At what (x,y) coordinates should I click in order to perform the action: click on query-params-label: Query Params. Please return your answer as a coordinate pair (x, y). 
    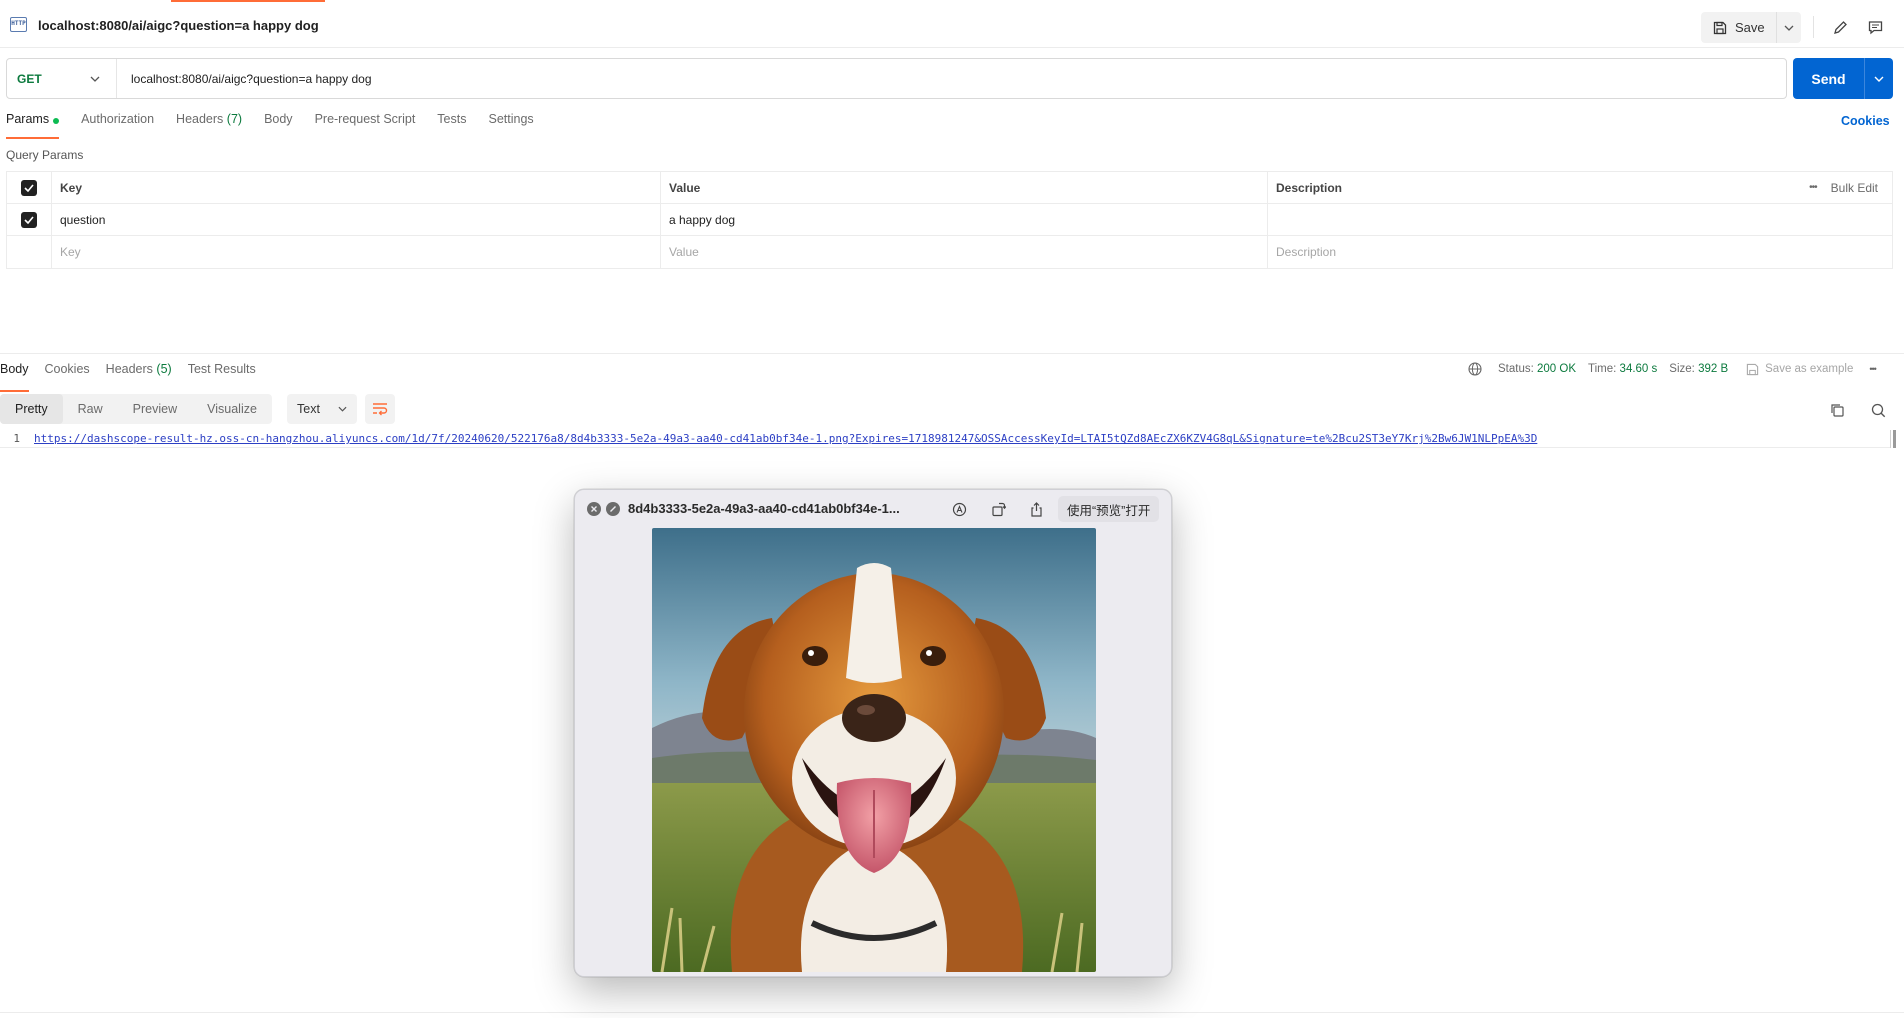
    Looking at the image, I should click on (45, 155).